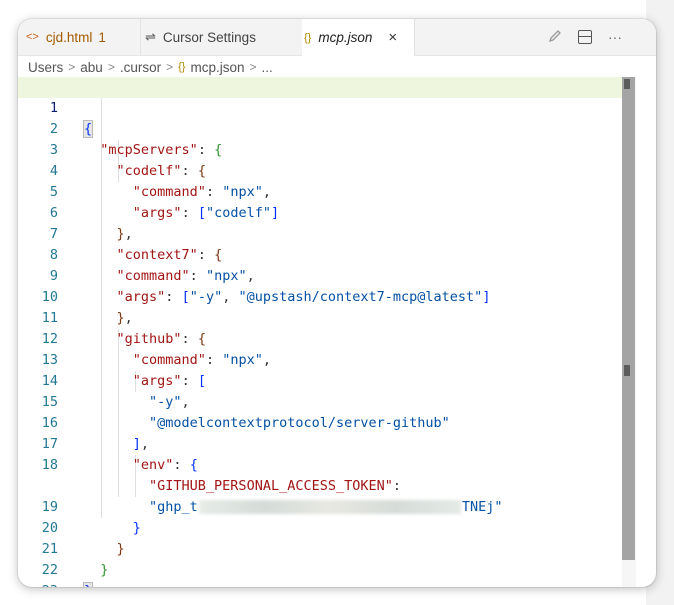  I want to click on code-line: 1 {, so click(320, 107).